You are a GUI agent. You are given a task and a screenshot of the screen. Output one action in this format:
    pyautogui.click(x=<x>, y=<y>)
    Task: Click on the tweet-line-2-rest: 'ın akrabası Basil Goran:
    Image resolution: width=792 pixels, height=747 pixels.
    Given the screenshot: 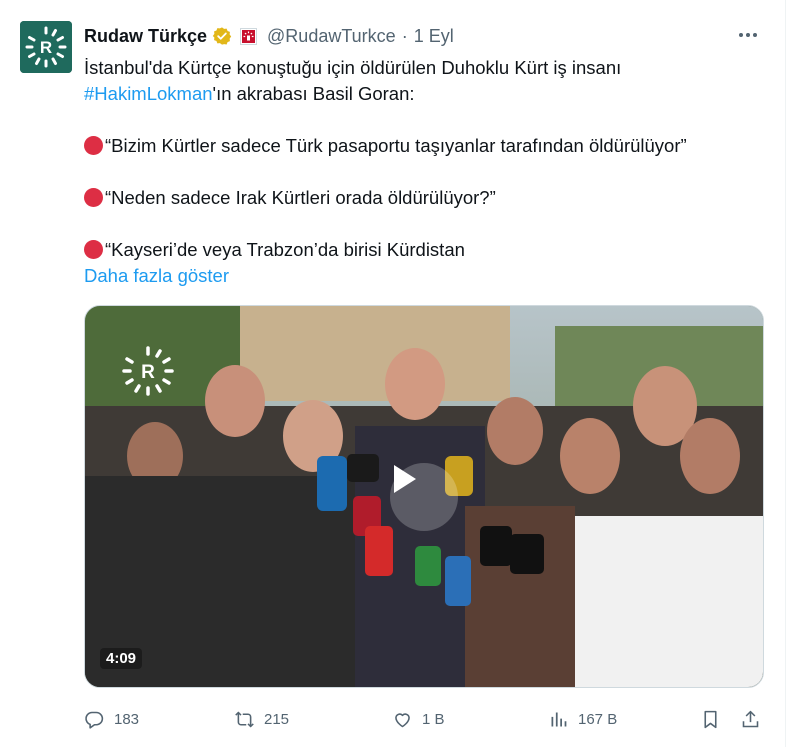 What is the action you would take?
    pyautogui.click(x=313, y=93)
    